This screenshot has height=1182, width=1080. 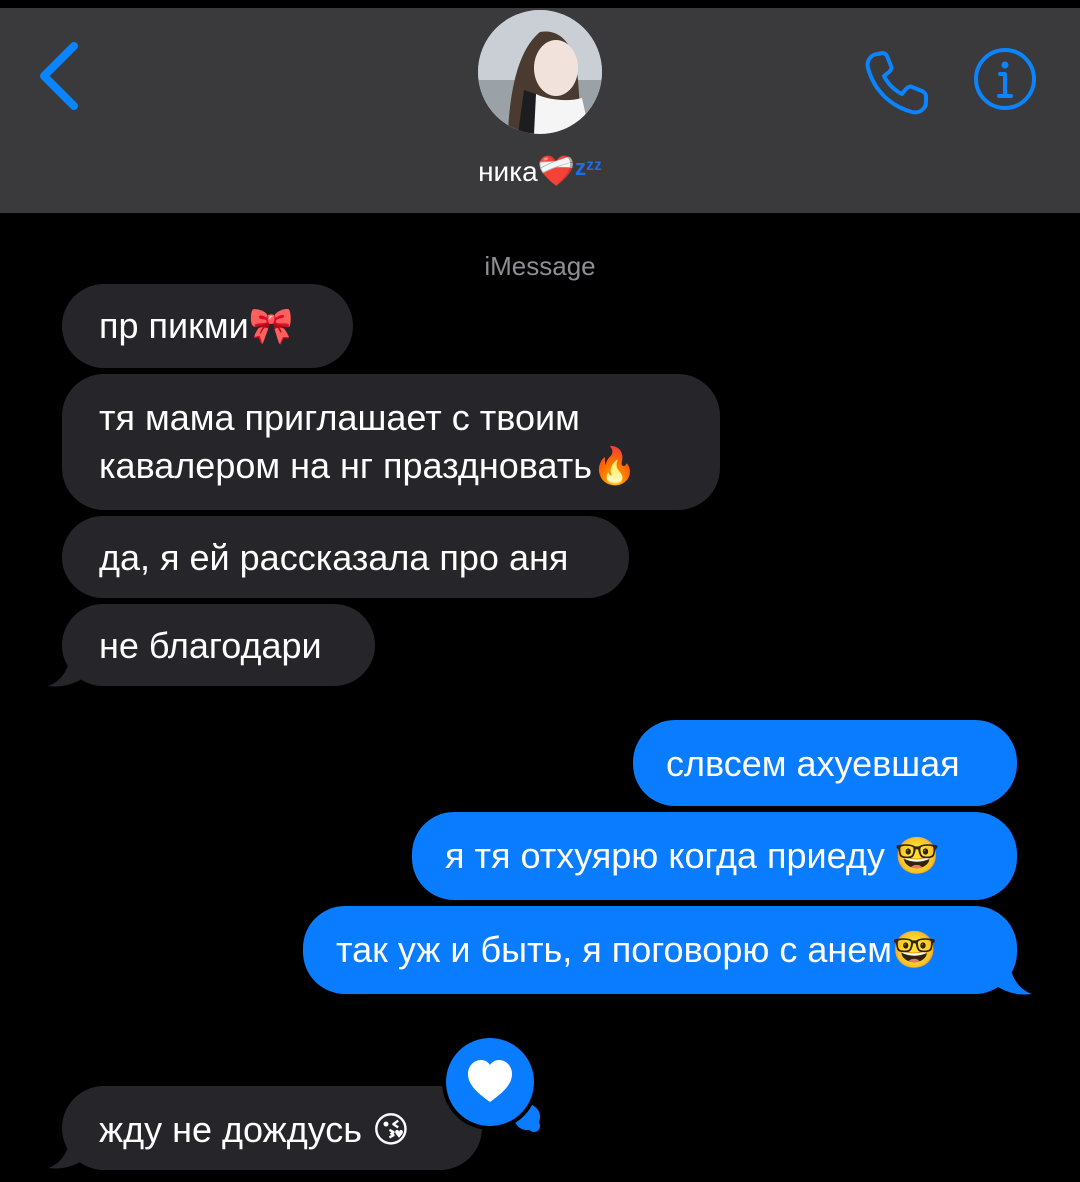 What do you see at coordinates (670, 855) in the screenshot?
I see `message-text: я тя отхуярю когда приеду` at bounding box center [670, 855].